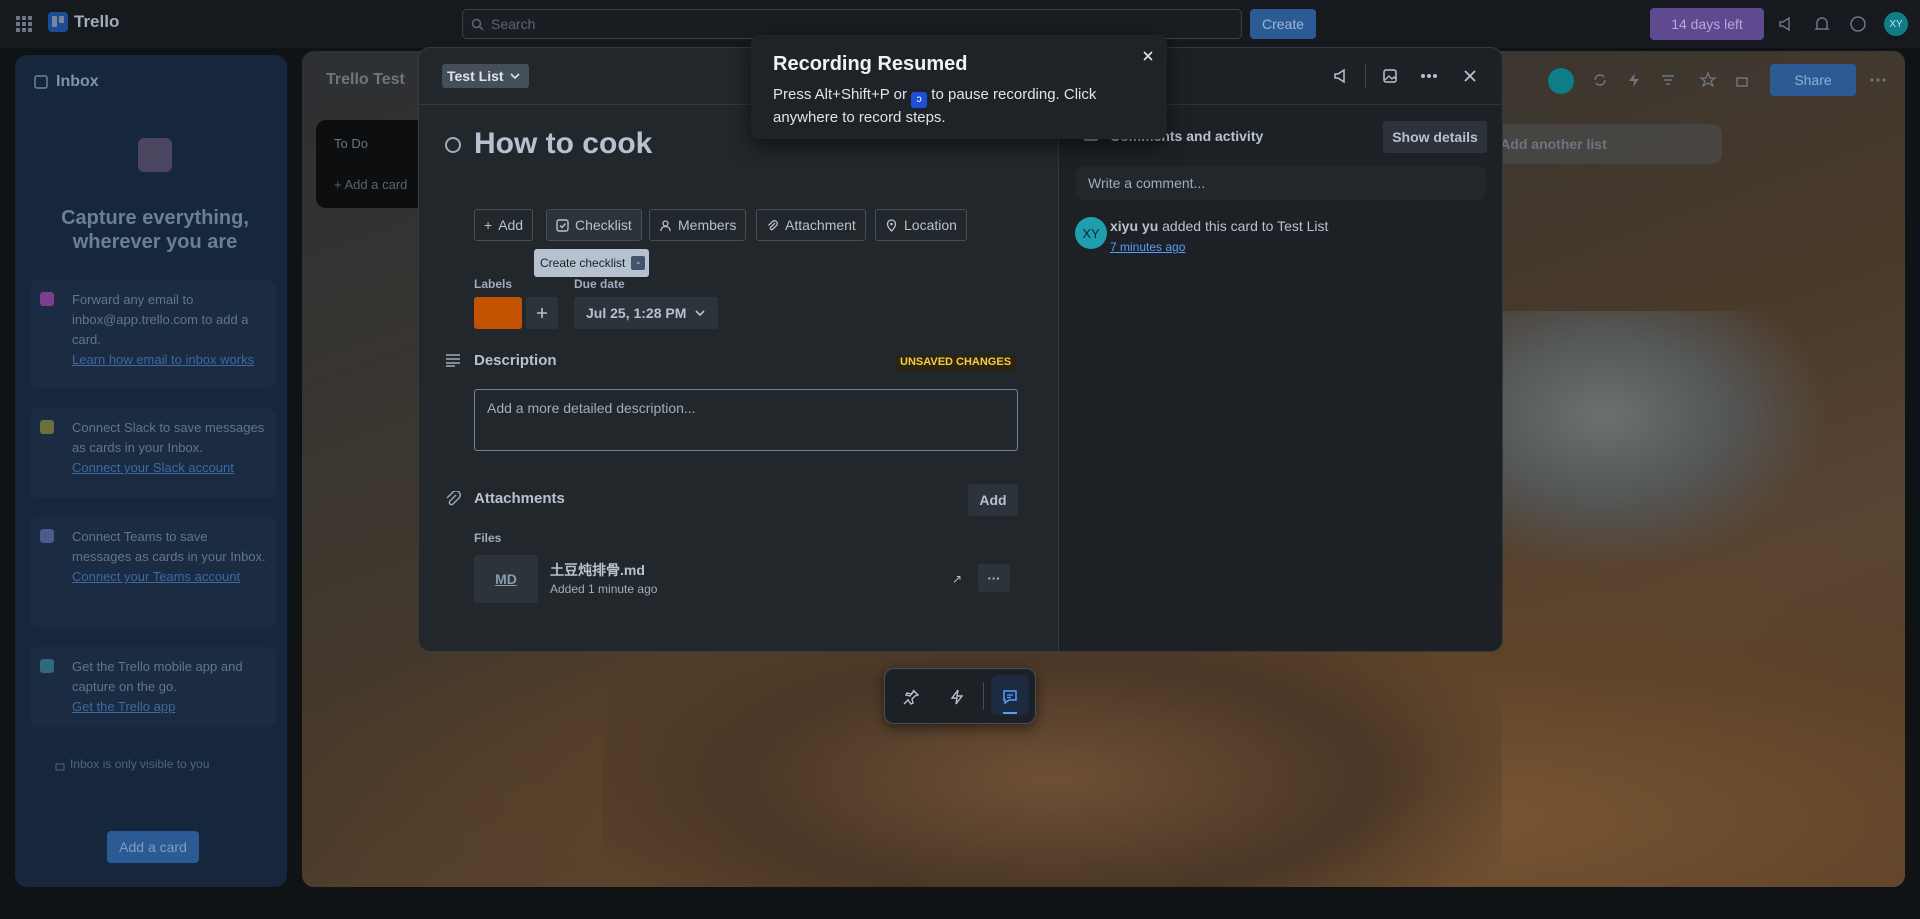 This screenshot has height=919, width=1920. Describe the element at coordinates (583, 263) in the screenshot. I see `tooltip-text: Create checklist` at that location.